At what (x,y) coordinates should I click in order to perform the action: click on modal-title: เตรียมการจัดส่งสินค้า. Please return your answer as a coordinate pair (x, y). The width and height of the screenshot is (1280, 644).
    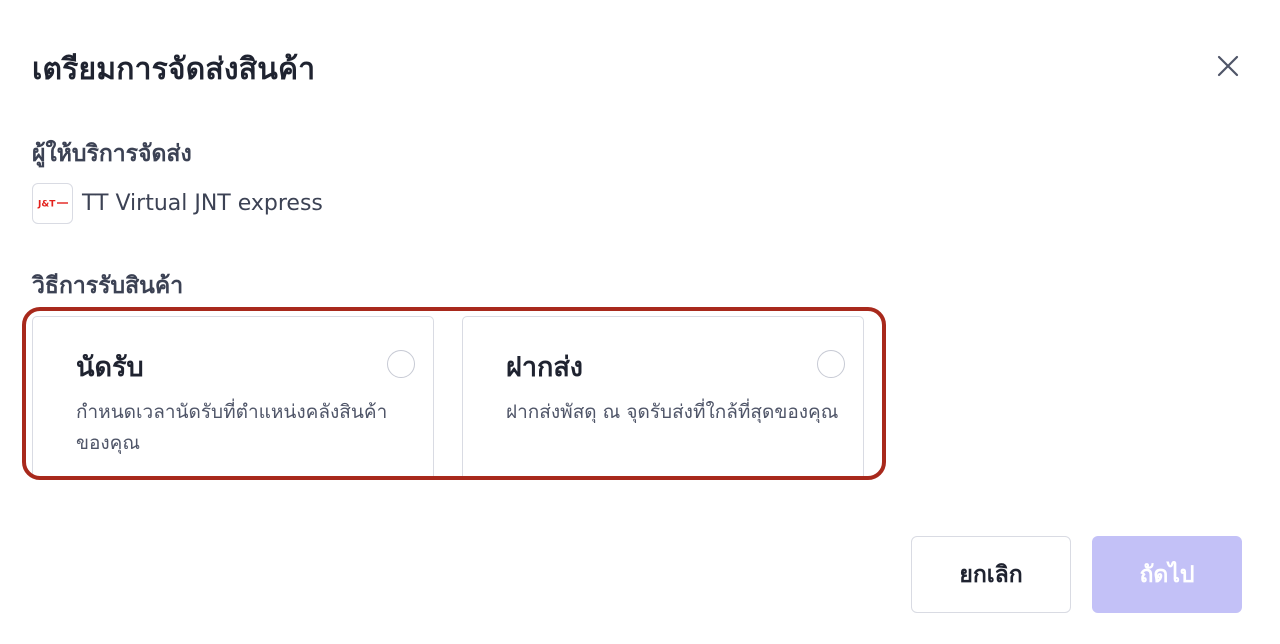
    Looking at the image, I should click on (174, 69).